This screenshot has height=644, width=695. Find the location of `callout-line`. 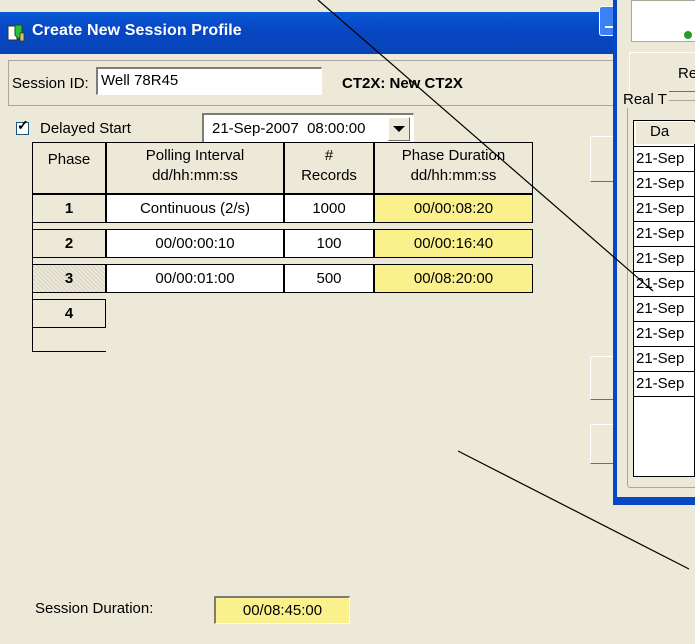

callout-line is located at coordinates (573, 510).